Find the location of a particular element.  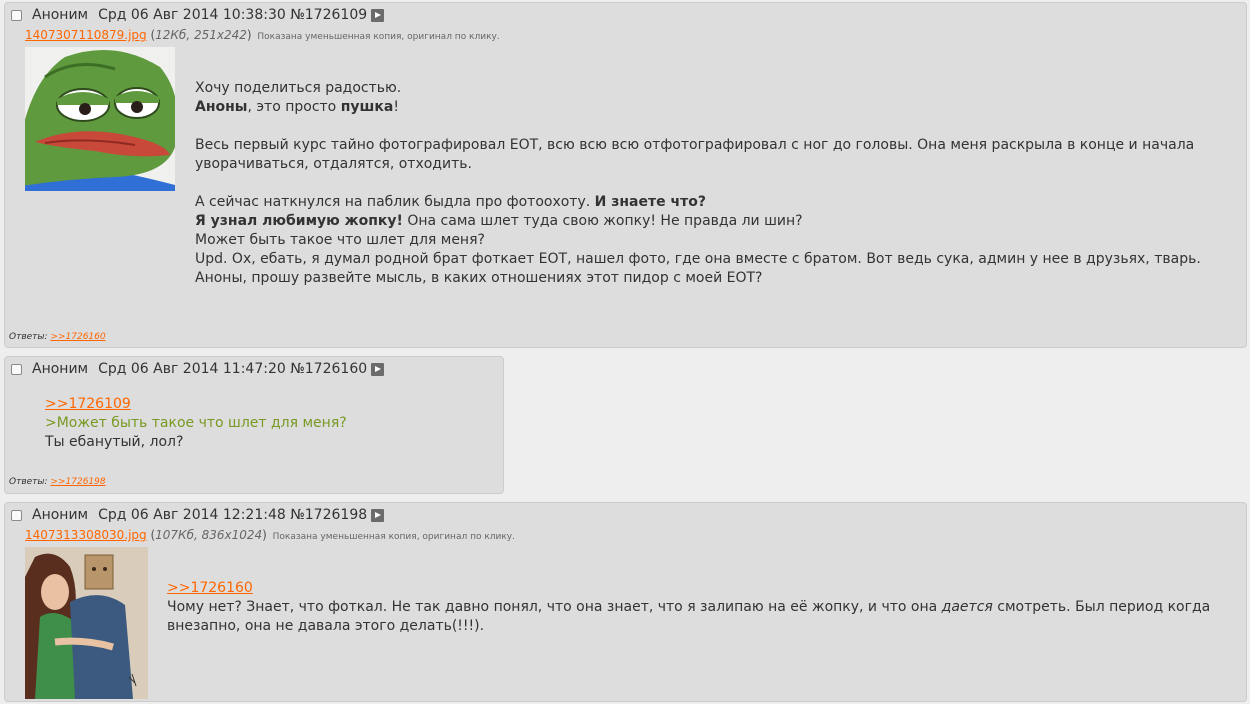

post-header: Аноним Срд 06 Авг 2014 11:47:20 №1726160 is located at coordinates (198, 369).